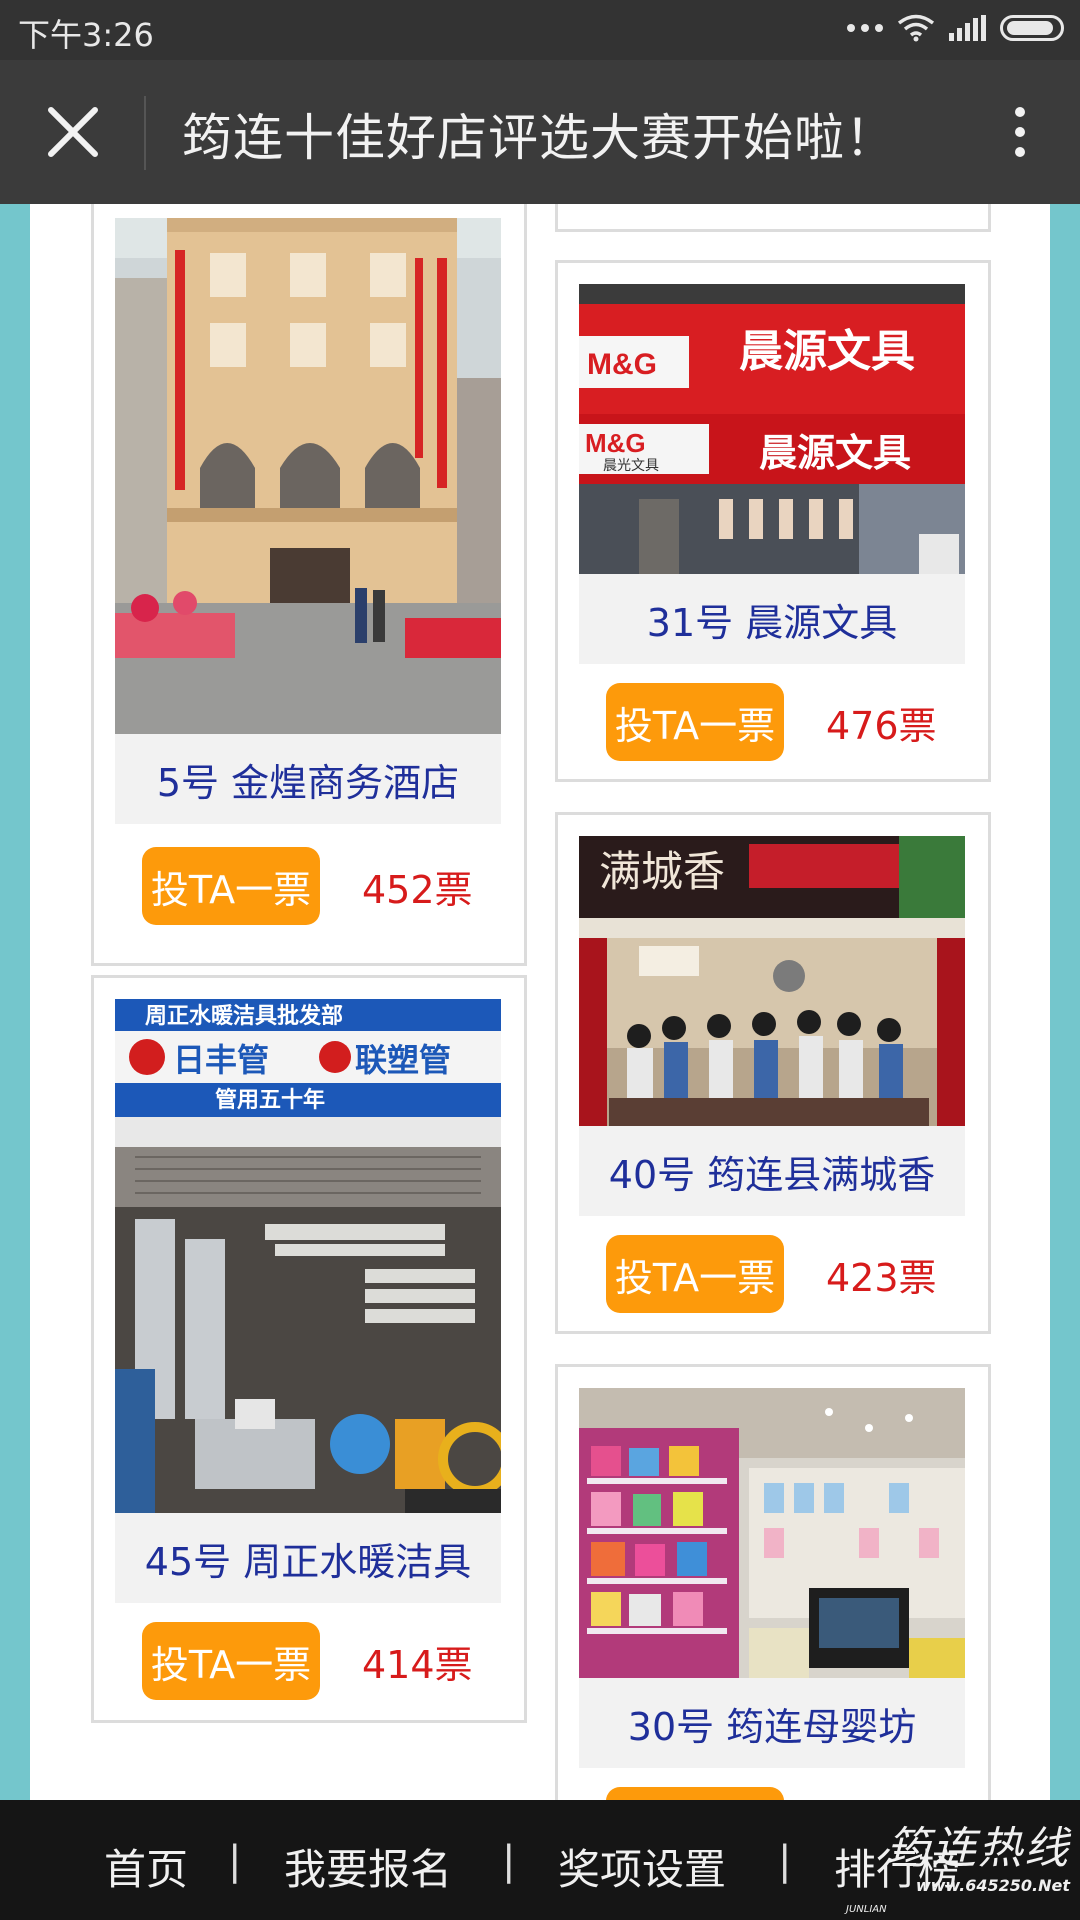 This screenshot has width=1080, height=1920. Describe the element at coordinates (967, 28) in the screenshot. I see `signal-icon` at that location.